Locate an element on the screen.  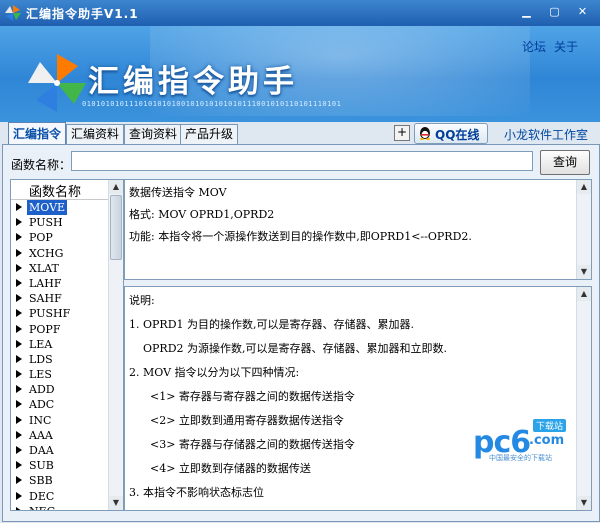
list-item-label: SBB is located at coordinates (41, 481).